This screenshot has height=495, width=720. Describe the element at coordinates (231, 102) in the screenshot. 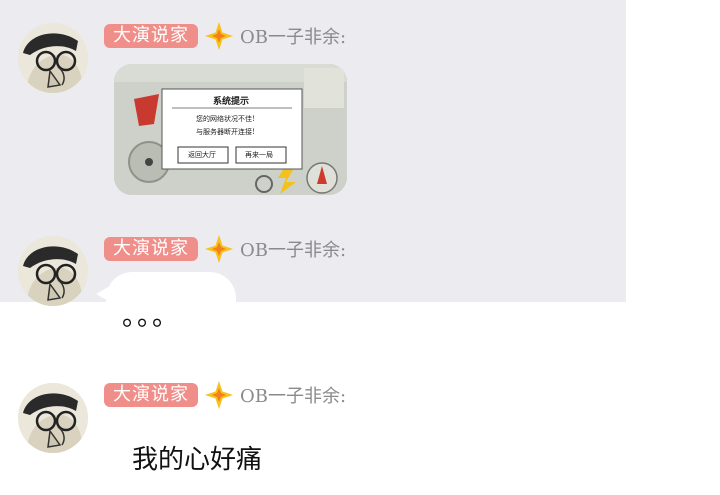

I see `dialog-title: 系统提示` at that location.